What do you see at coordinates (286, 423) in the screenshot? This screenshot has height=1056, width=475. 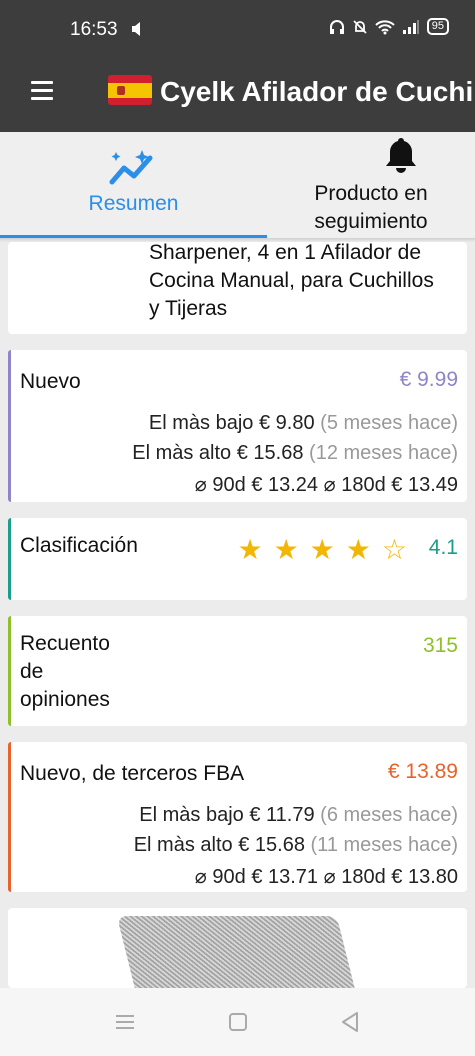 I see `lowest-value: € 9.80` at bounding box center [286, 423].